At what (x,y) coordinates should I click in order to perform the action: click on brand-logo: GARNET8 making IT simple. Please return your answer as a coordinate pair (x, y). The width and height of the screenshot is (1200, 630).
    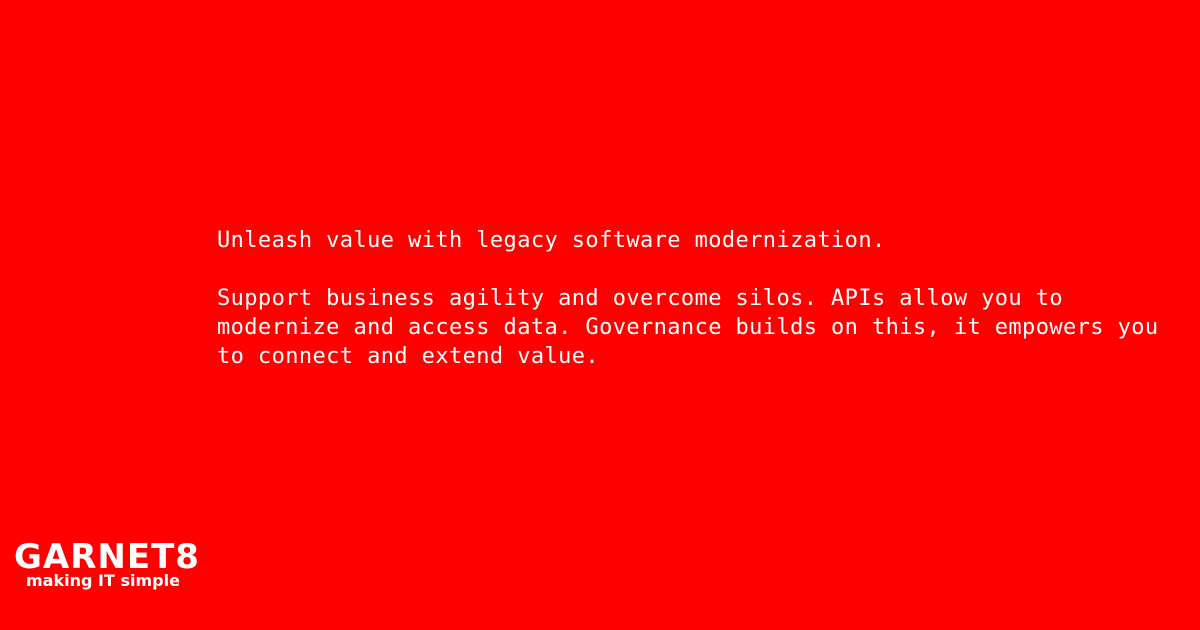
    Looking at the image, I should click on (114, 564).